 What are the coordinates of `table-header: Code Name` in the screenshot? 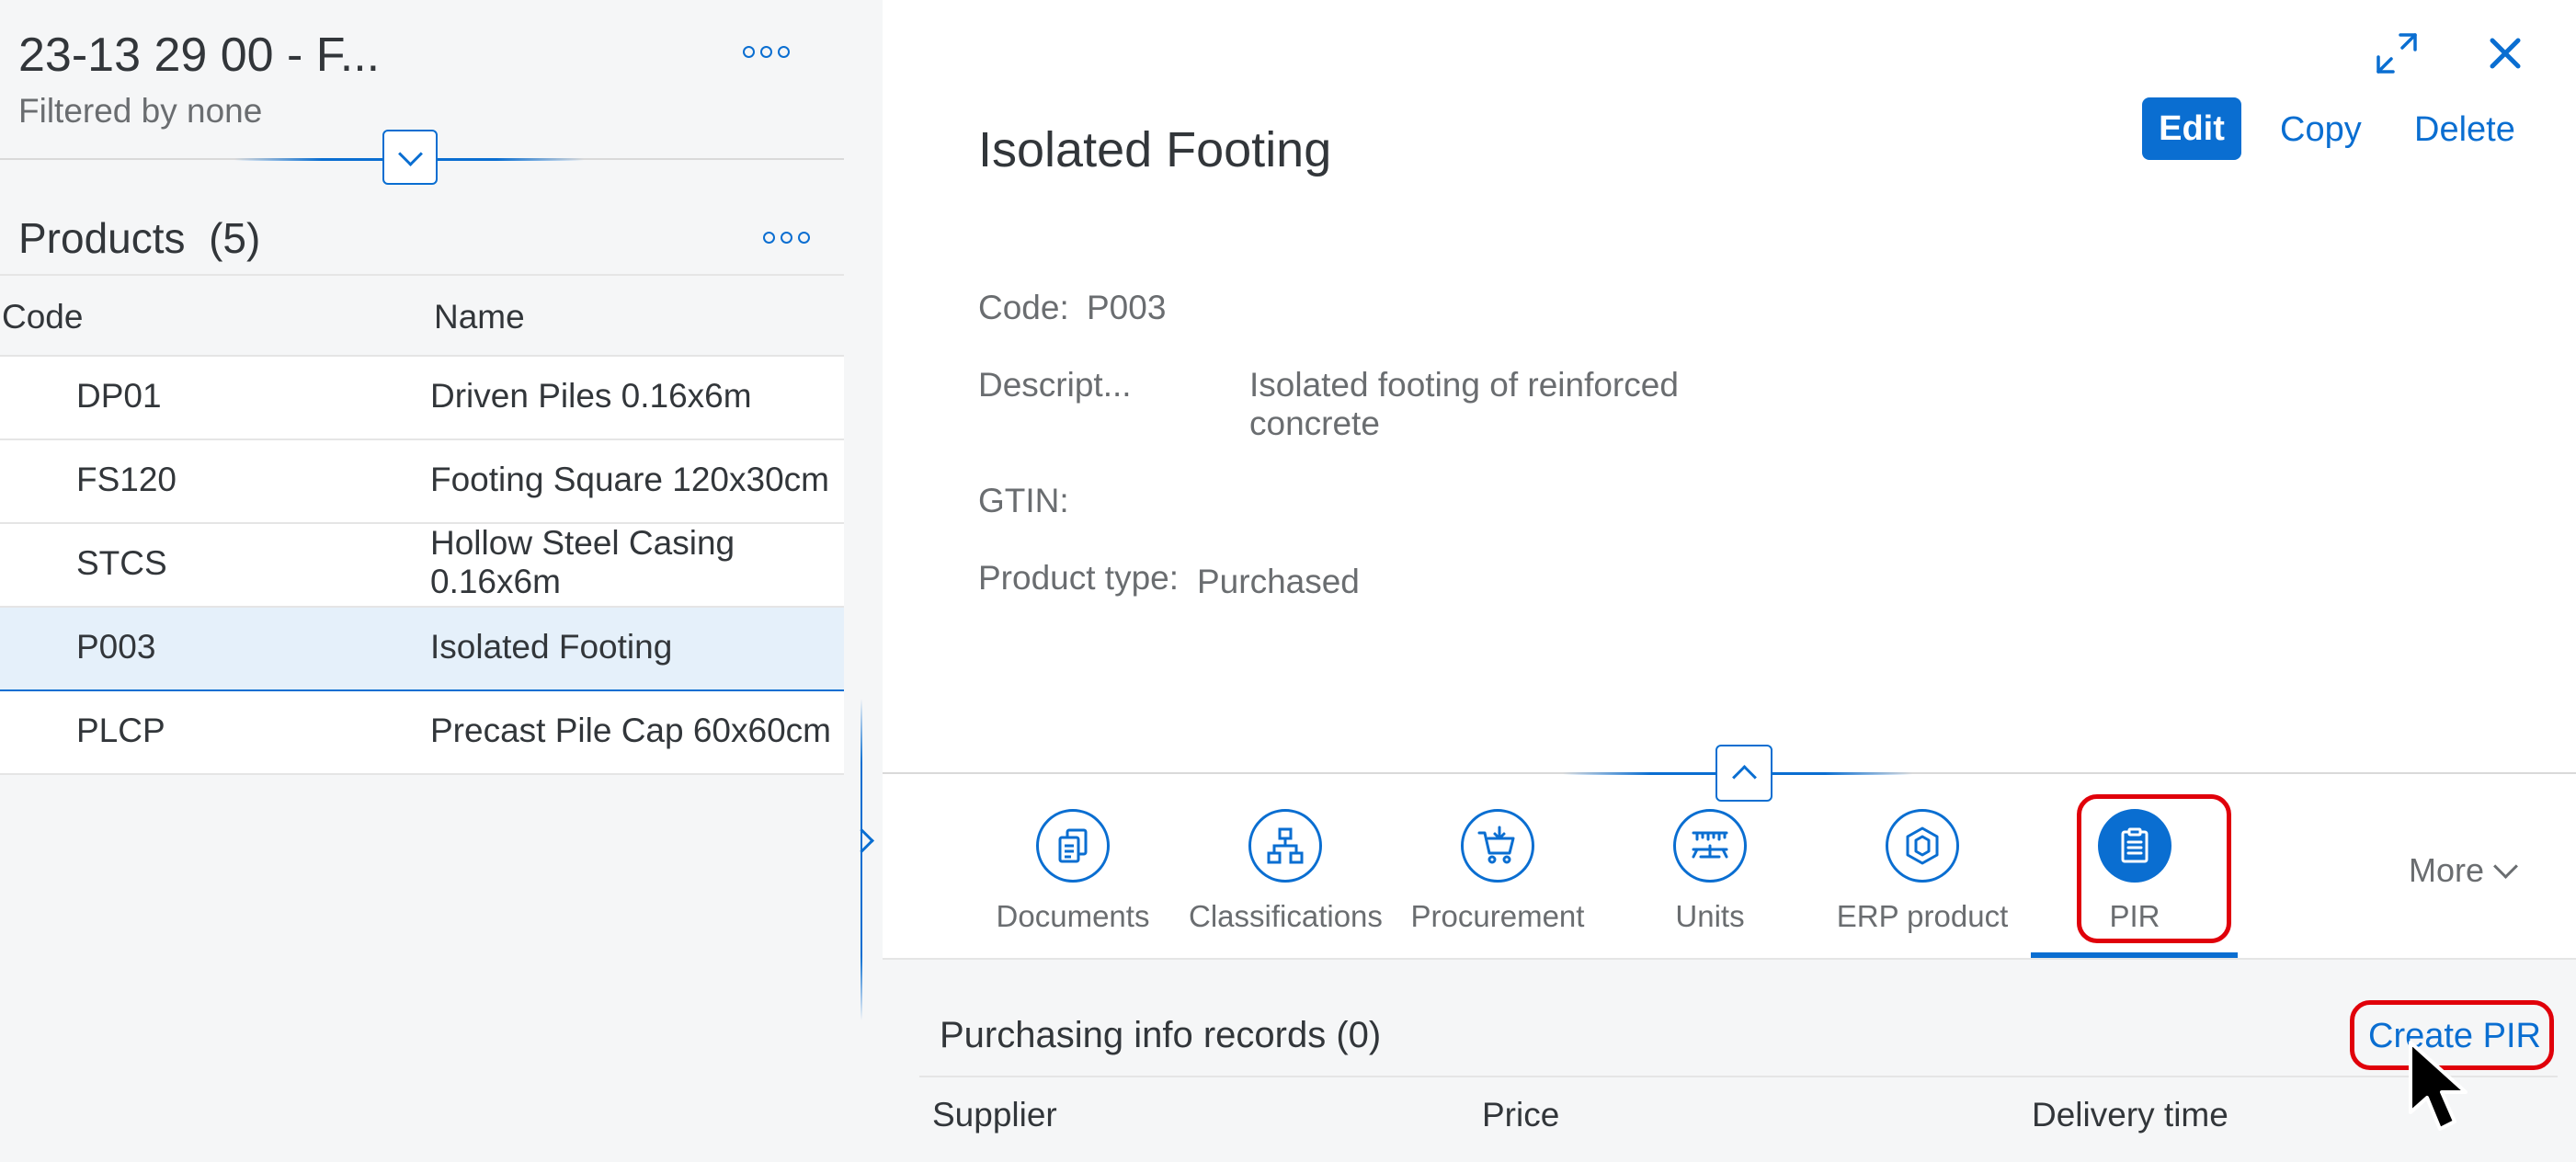 It's located at (422, 315).